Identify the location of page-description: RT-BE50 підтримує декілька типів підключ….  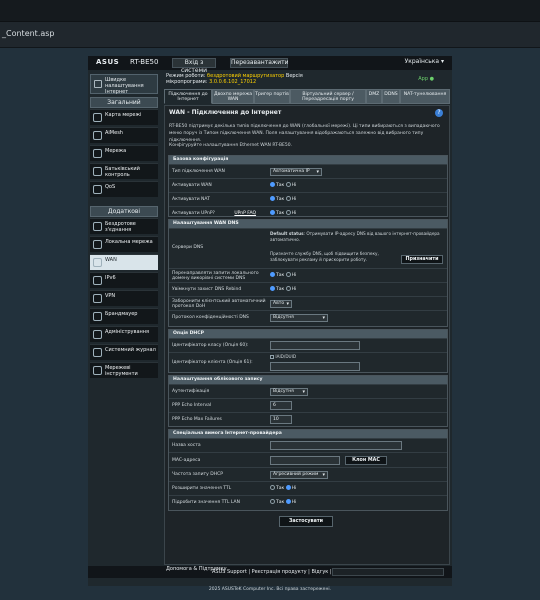
(304, 133).